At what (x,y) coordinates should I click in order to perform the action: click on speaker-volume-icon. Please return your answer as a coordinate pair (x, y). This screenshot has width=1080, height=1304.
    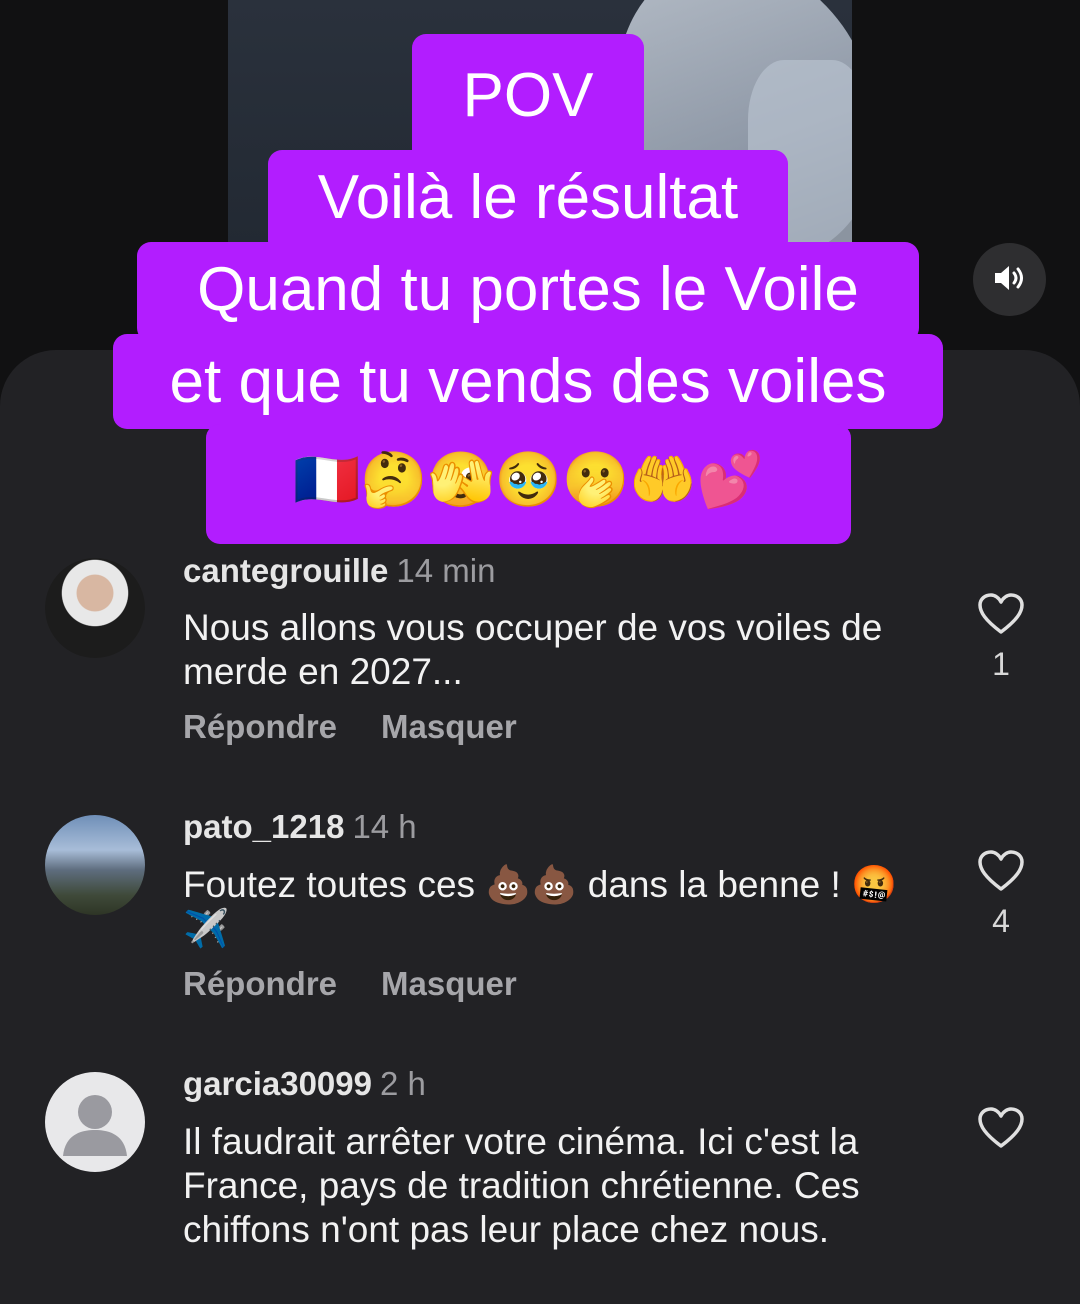
    Looking at the image, I should click on (1010, 280).